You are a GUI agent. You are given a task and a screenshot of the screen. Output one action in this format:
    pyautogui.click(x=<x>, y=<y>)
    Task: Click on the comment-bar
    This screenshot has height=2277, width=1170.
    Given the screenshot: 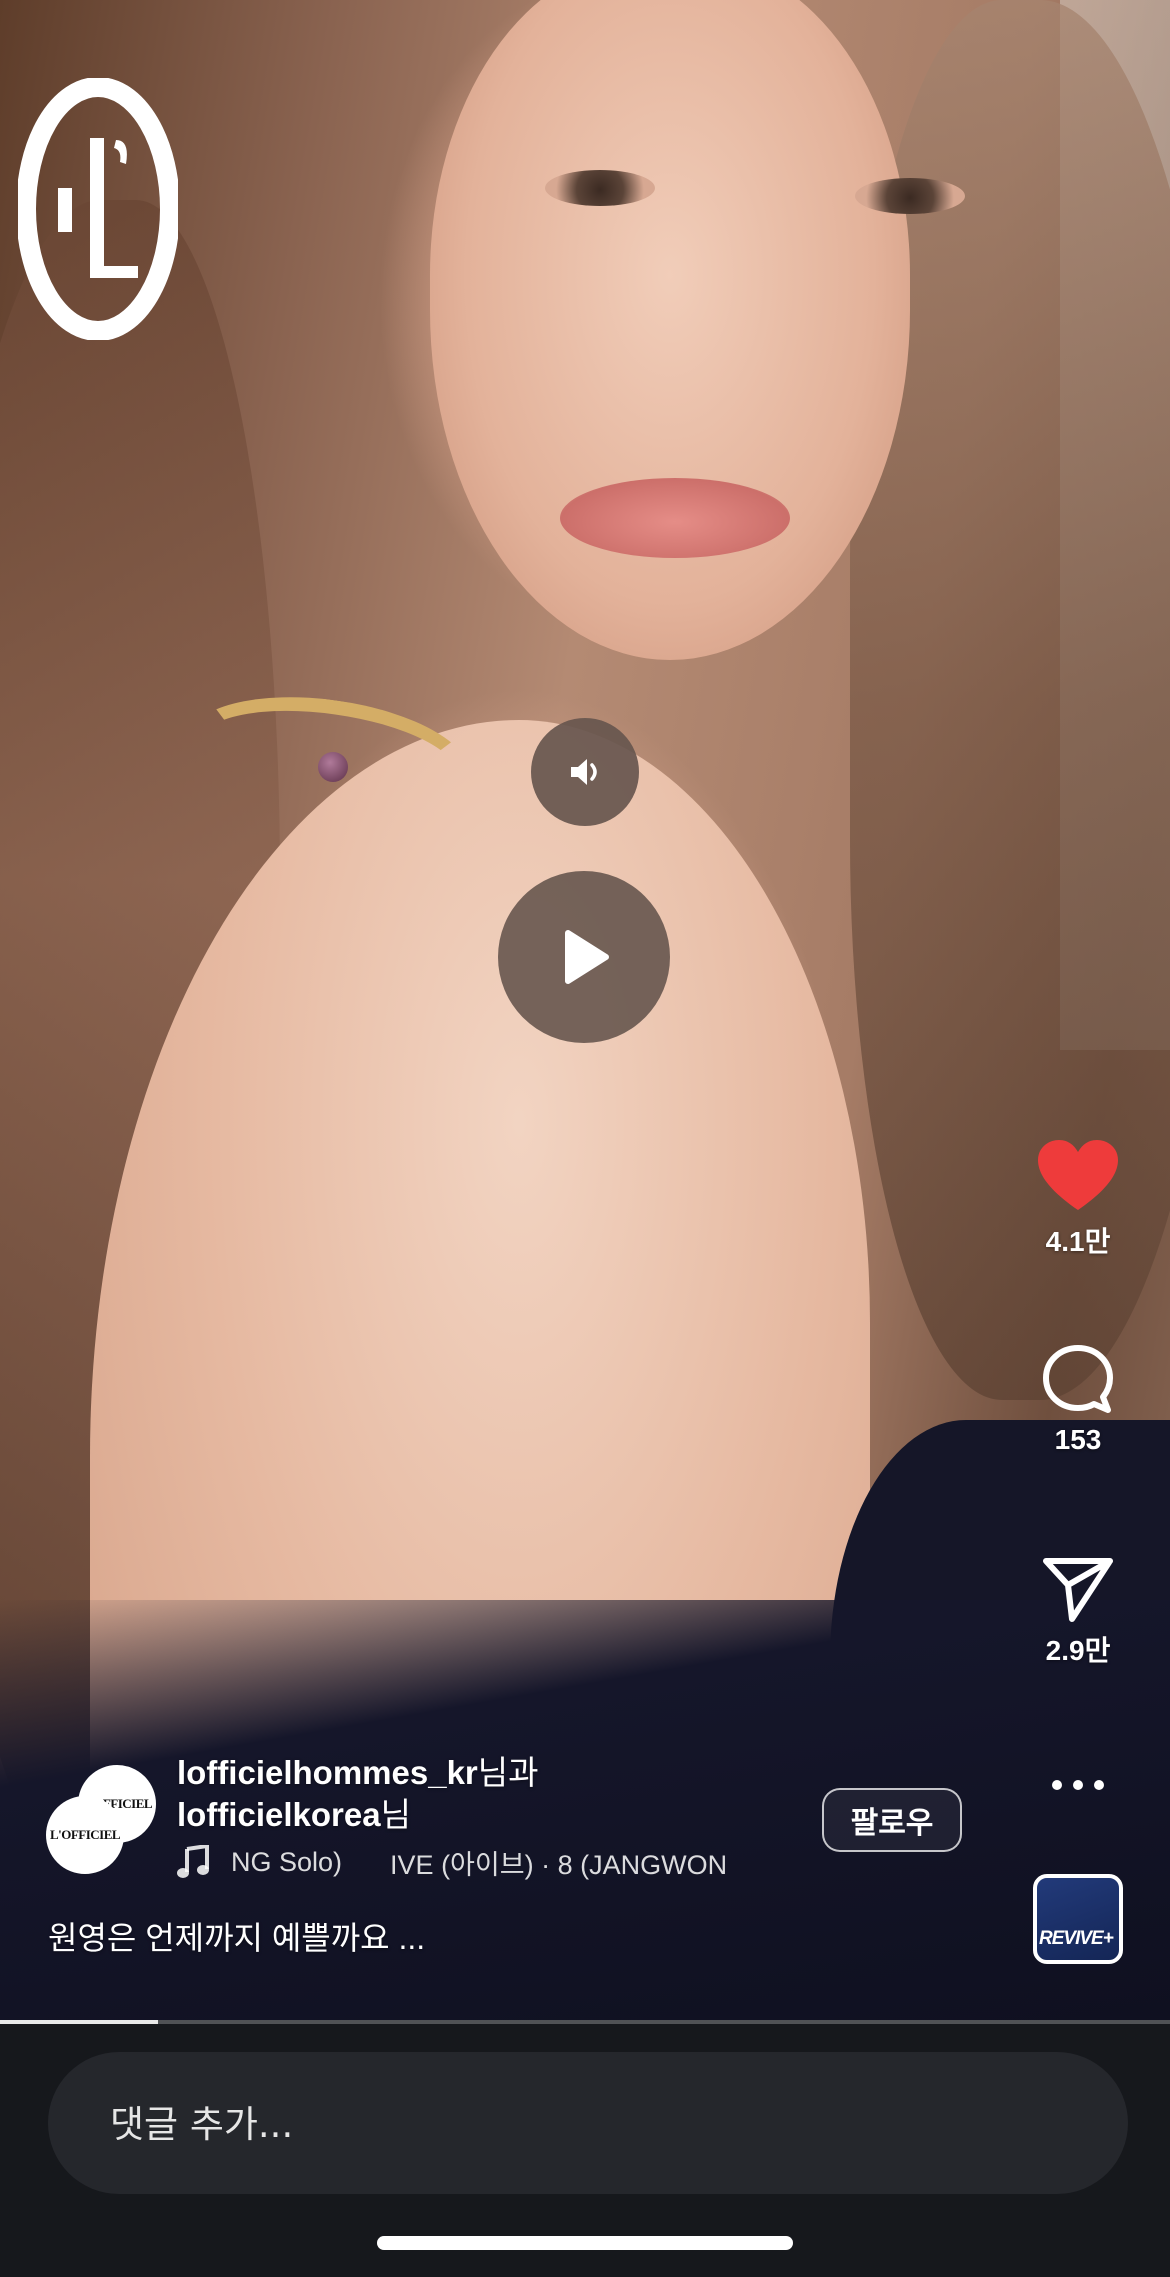 What is the action you would take?
    pyautogui.click(x=588, y=2124)
    